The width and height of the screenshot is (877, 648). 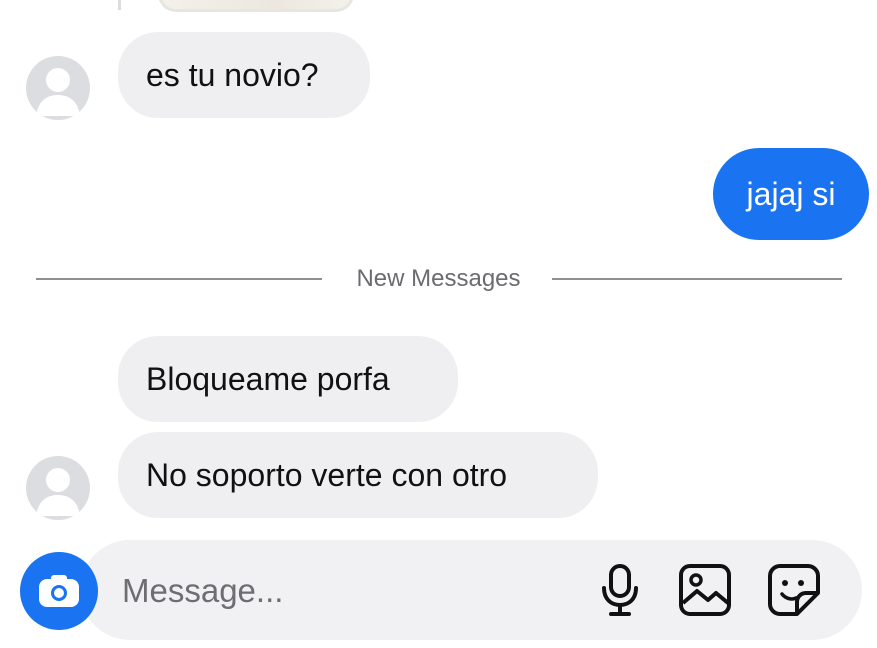 I want to click on message-text: es tu novio?, so click(x=232, y=75).